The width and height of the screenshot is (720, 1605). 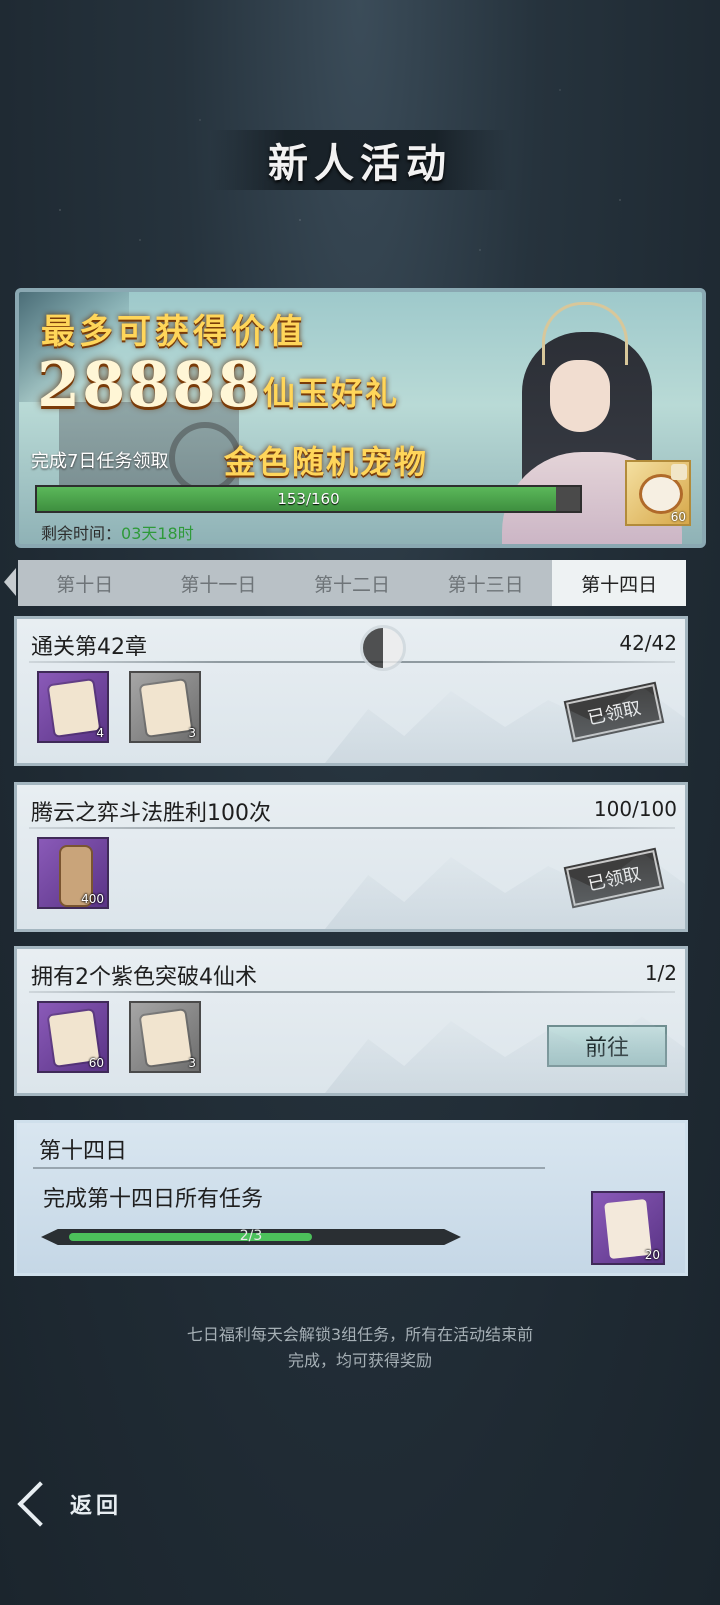 What do you see at coordinates (660, 973) in the screenshot?
I see `task-progress: 1/2` at bounding box center [660, 973].